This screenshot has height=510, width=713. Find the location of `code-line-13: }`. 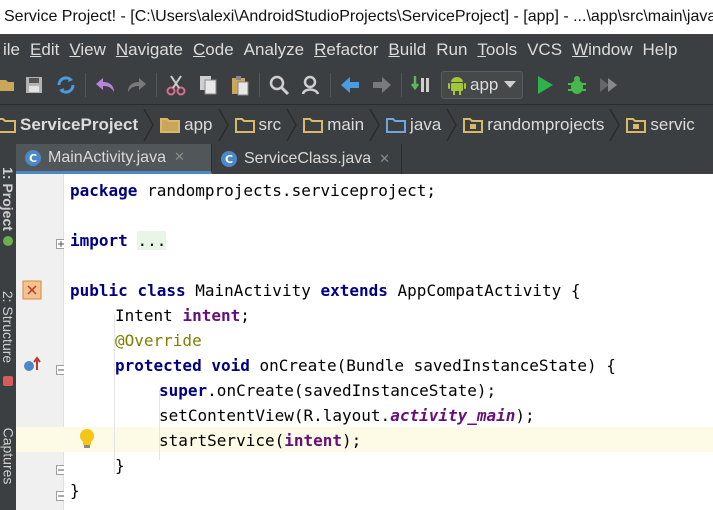

code-line-13: } is located at coordinates (75, 490).